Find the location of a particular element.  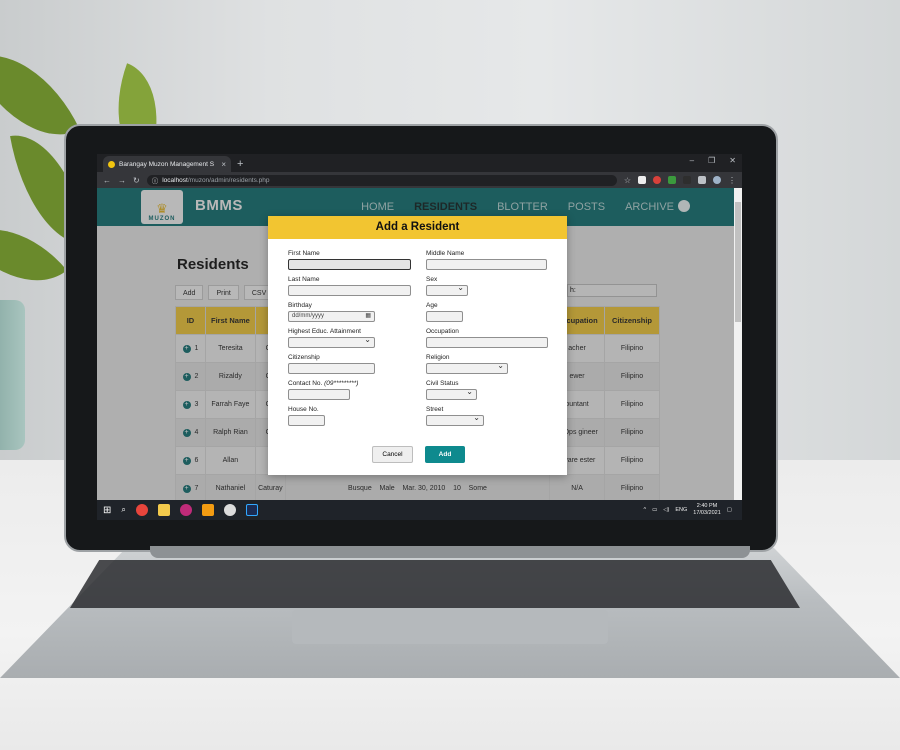

first-name-label: First Name is located at coordinates (304, 253).